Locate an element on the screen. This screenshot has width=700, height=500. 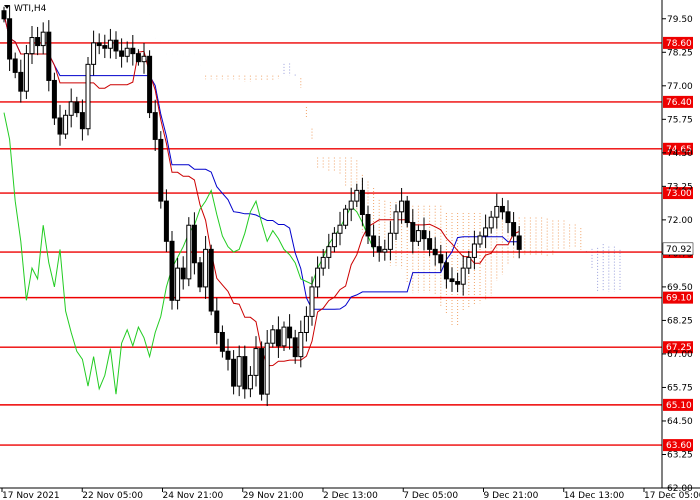
y-tick-label: 64.50 is located at coordinates (680, 422).